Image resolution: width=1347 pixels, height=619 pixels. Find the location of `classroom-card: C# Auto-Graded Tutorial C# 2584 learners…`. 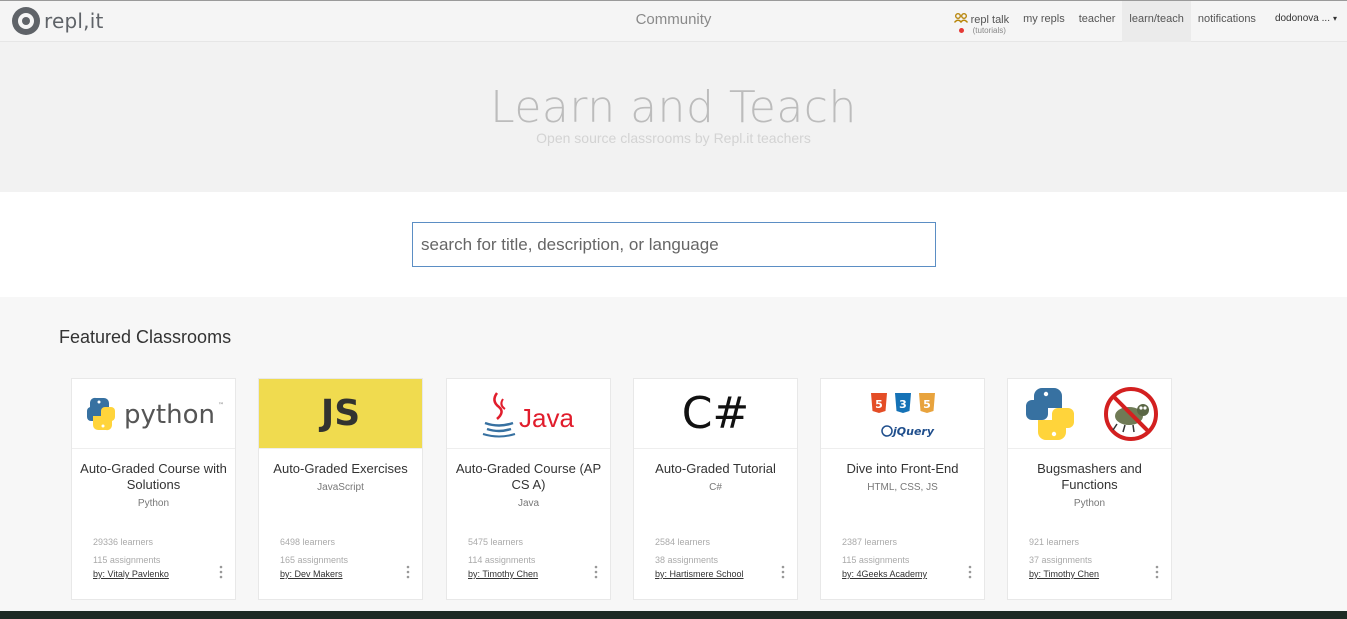

classroom-card: C# Auto-Graded Tutorial C# 2584 learners… is located at coordinates (715, 489).